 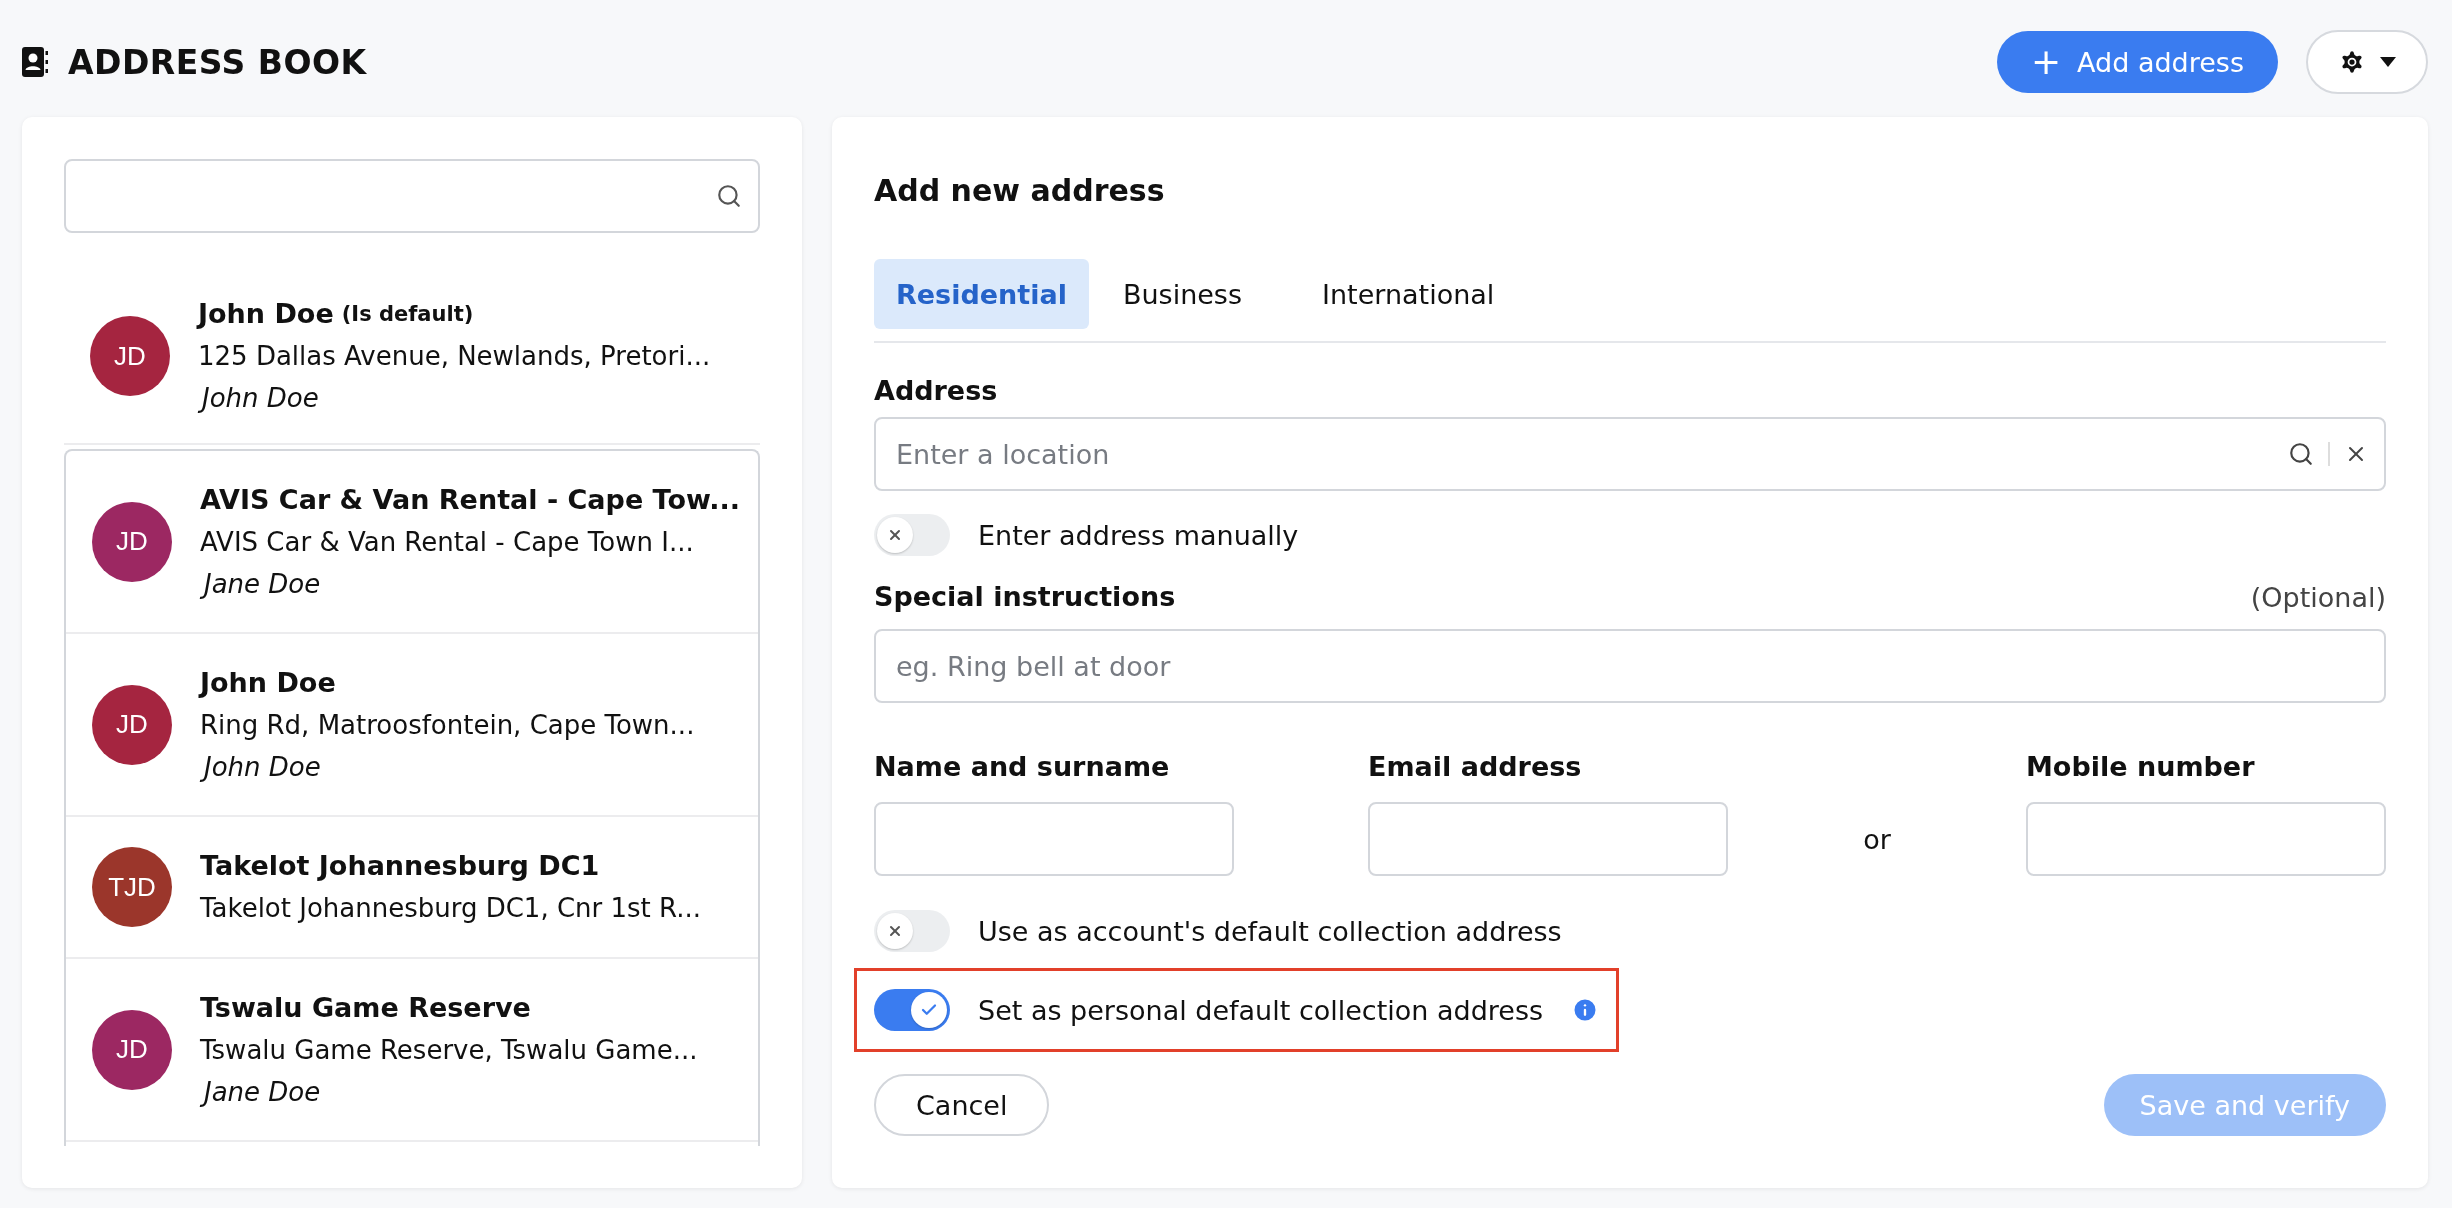 I want to click on default-label: (Is default), so click(x=407, y=314).